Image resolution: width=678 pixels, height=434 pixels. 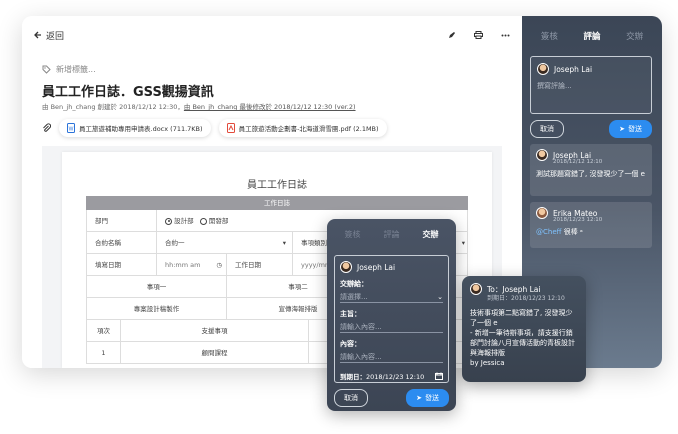 I want to click on back-button: 返回, so click(x=49, y=35).